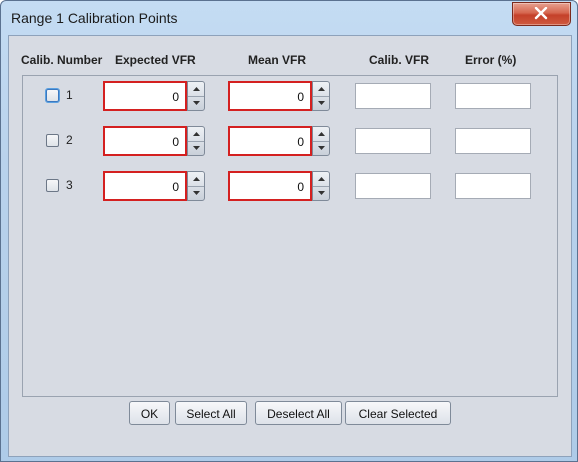 The width and height of the screenshot is (578, 462). I want to click on calibration-row: 1 0 0, so click(290, 96).